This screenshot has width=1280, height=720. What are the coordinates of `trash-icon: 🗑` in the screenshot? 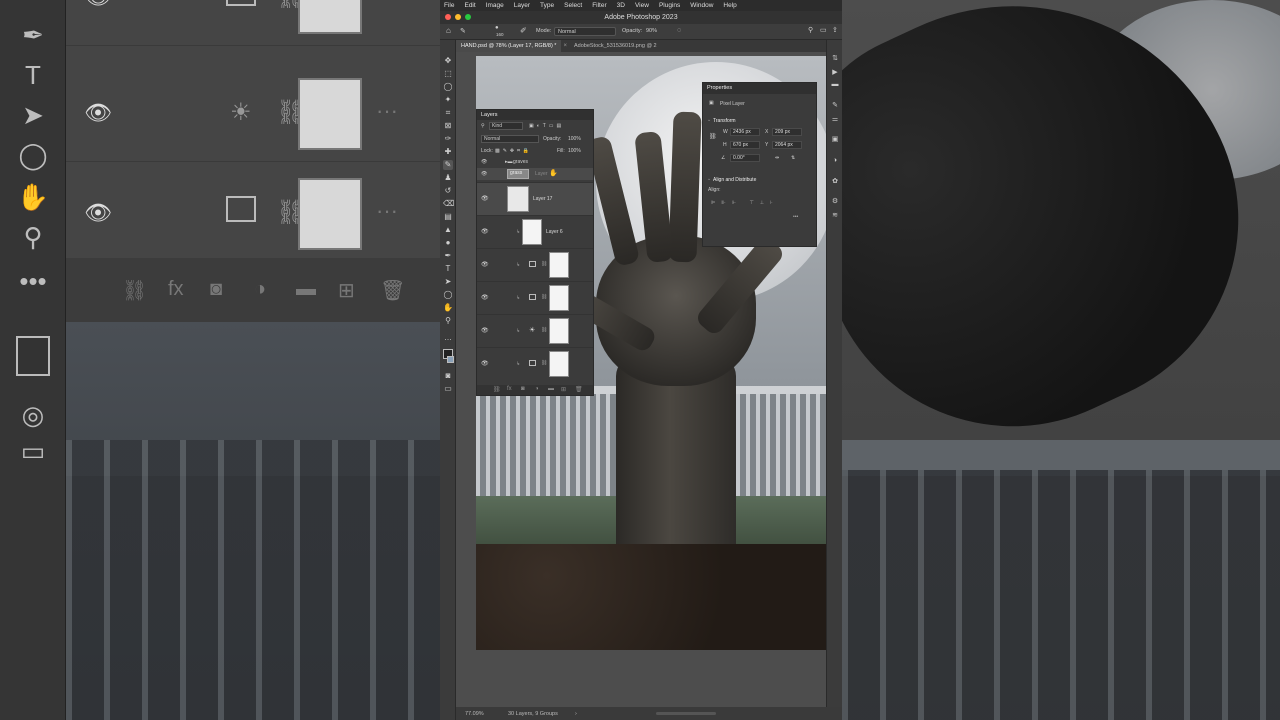 It's located at (579, 389).